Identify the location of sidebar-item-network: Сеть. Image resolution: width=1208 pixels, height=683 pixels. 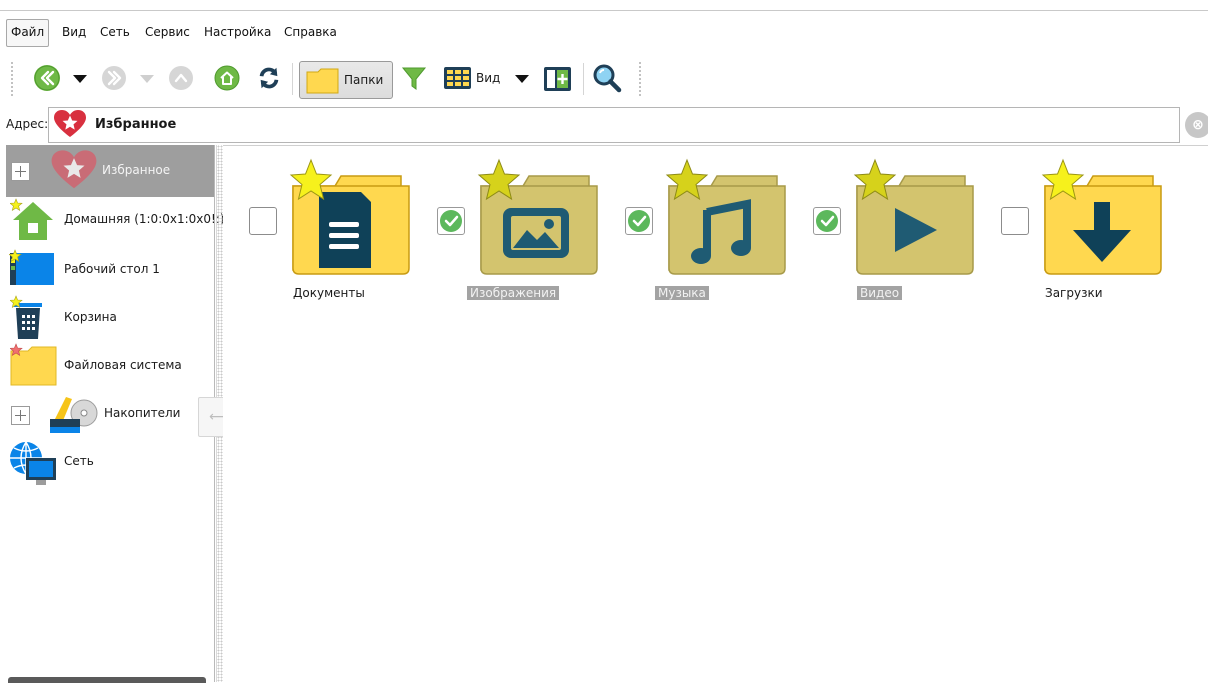
(110, 464).